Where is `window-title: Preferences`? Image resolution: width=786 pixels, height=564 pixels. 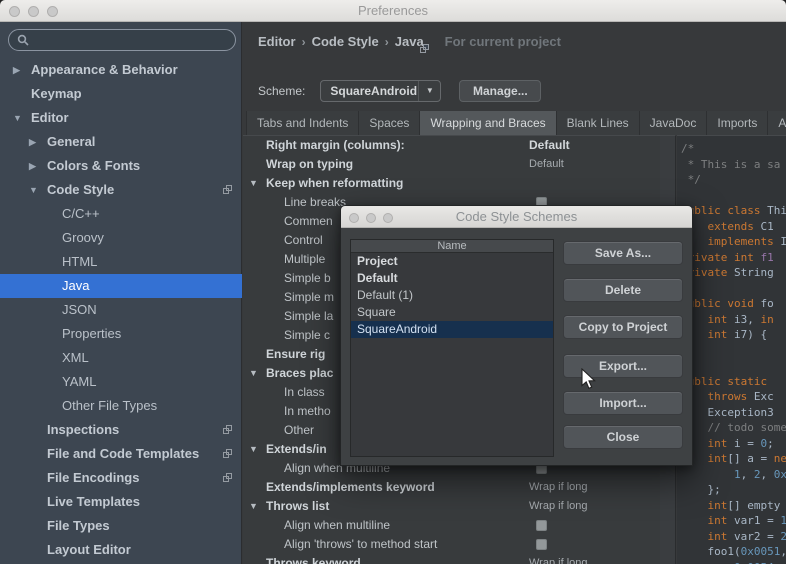 window-title: Preferences is located at coordinates (393, 10).